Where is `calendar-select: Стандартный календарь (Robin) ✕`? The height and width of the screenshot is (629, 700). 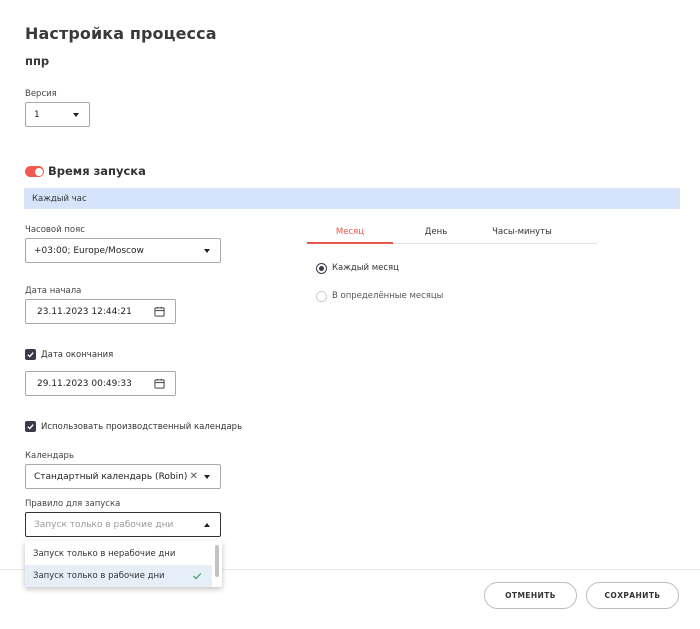 calendar-select: Стандартный календарь (Robin) ✕ is located at coordinates (123, 476).